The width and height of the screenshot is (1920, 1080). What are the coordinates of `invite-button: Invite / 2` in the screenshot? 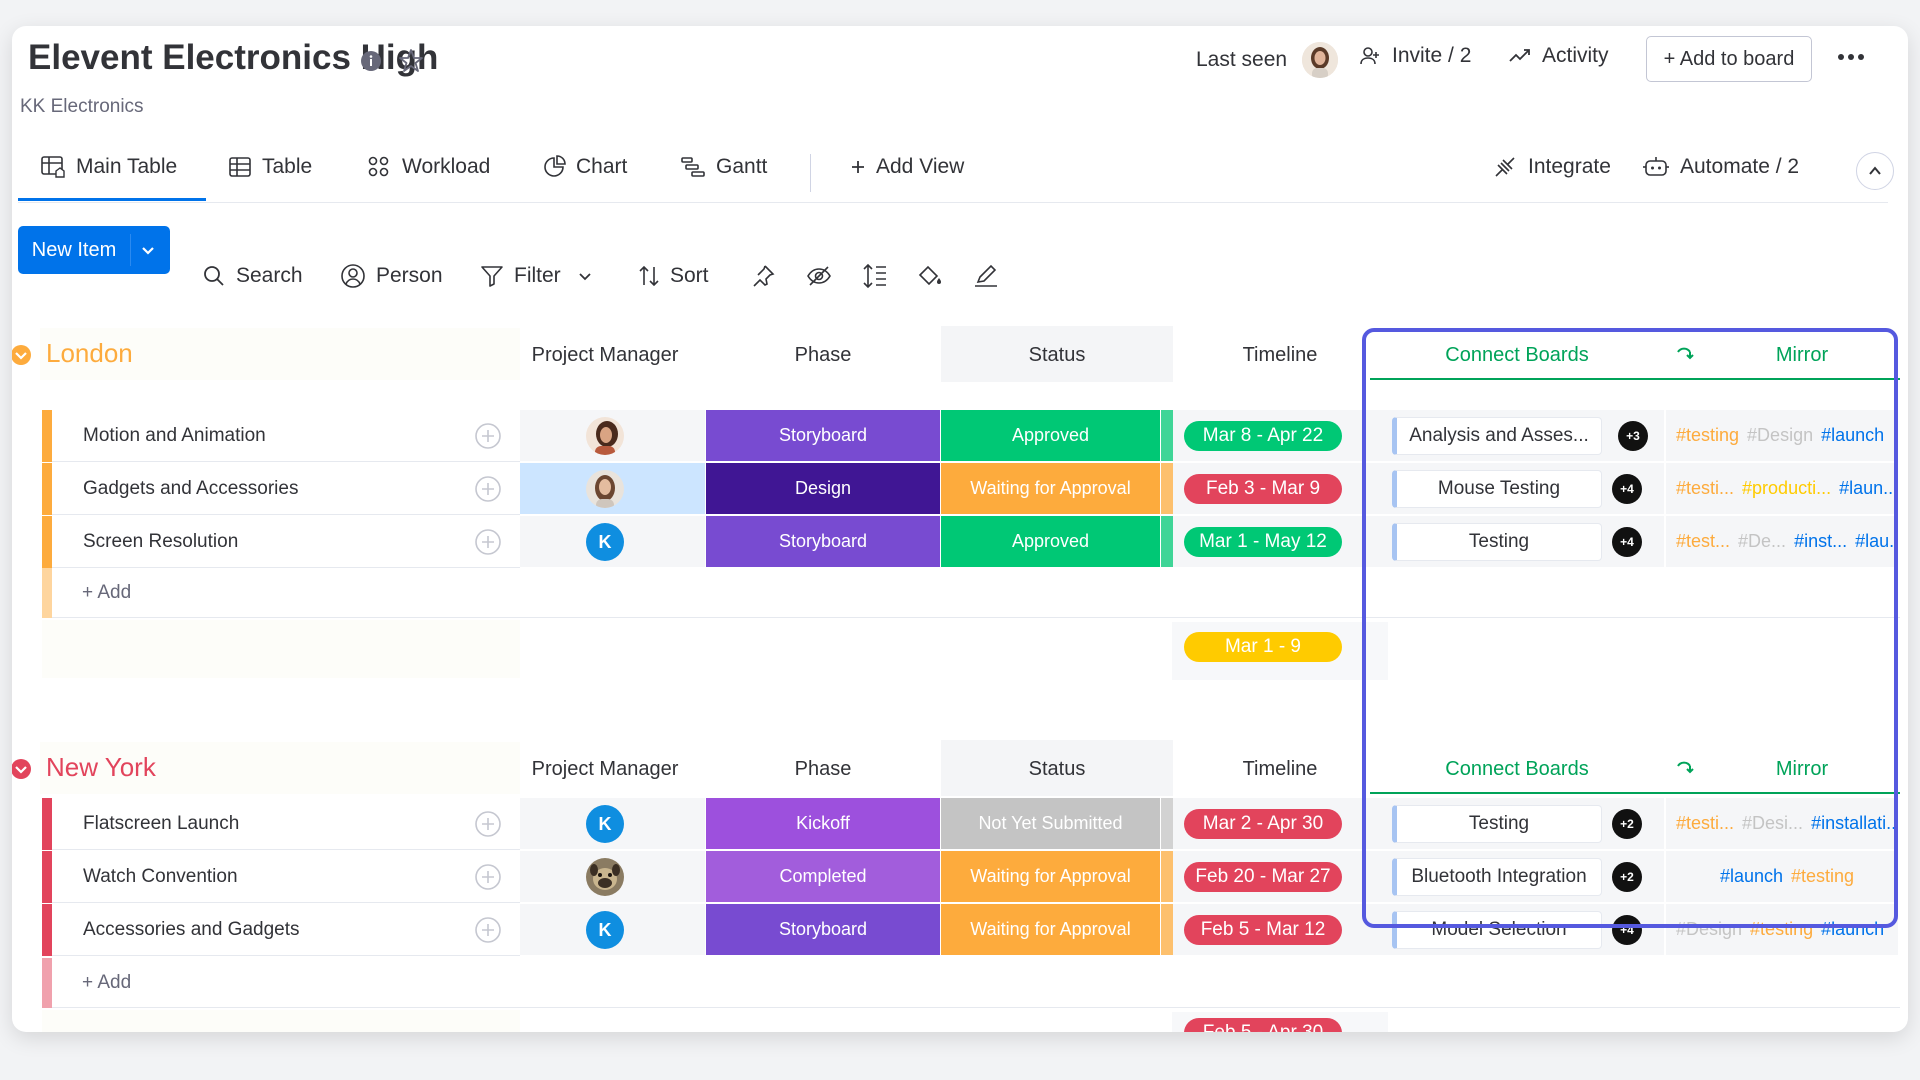 It's located at (1414, 56).